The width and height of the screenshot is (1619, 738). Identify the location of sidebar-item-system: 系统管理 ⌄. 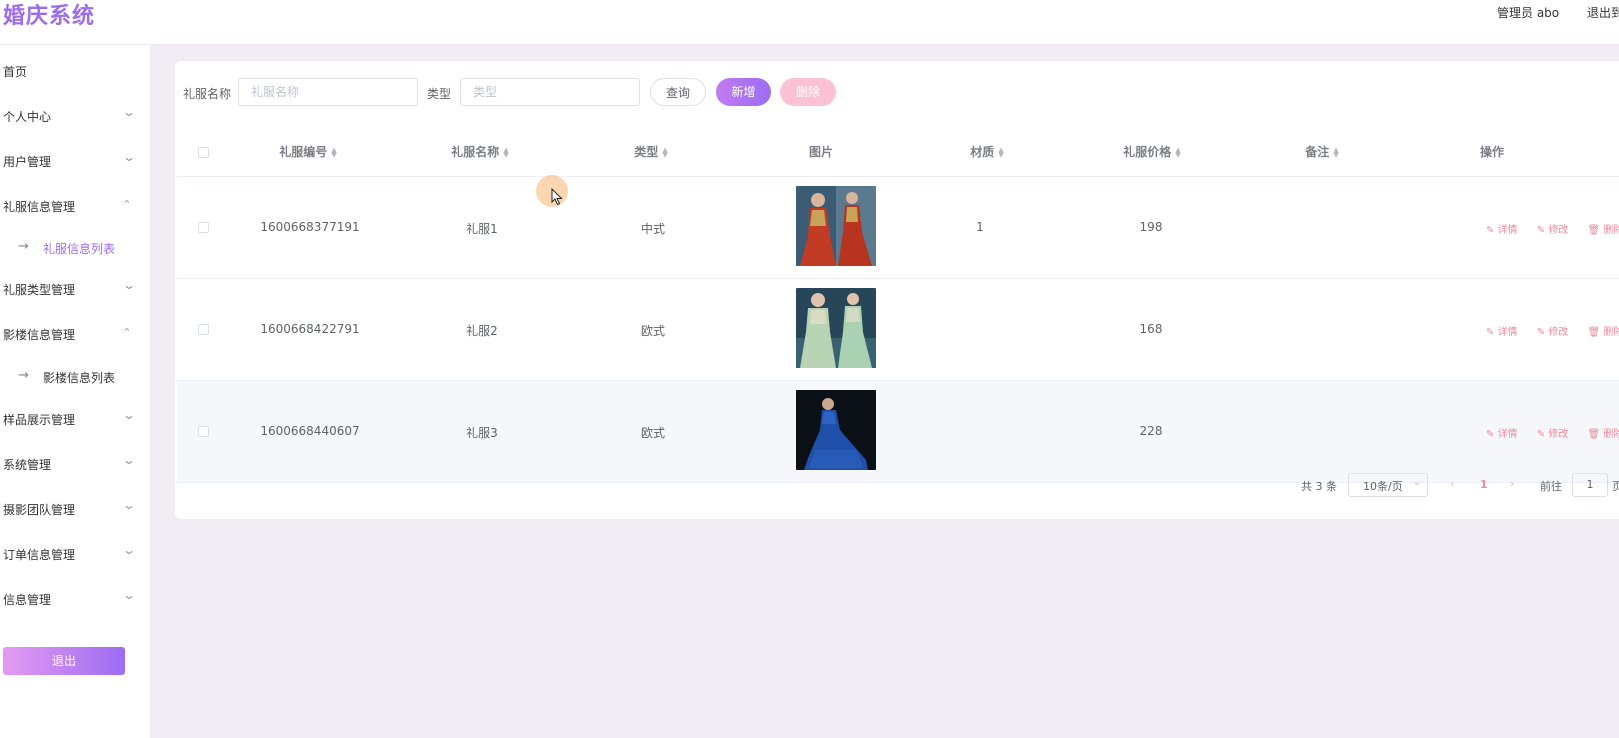
(75, 465).